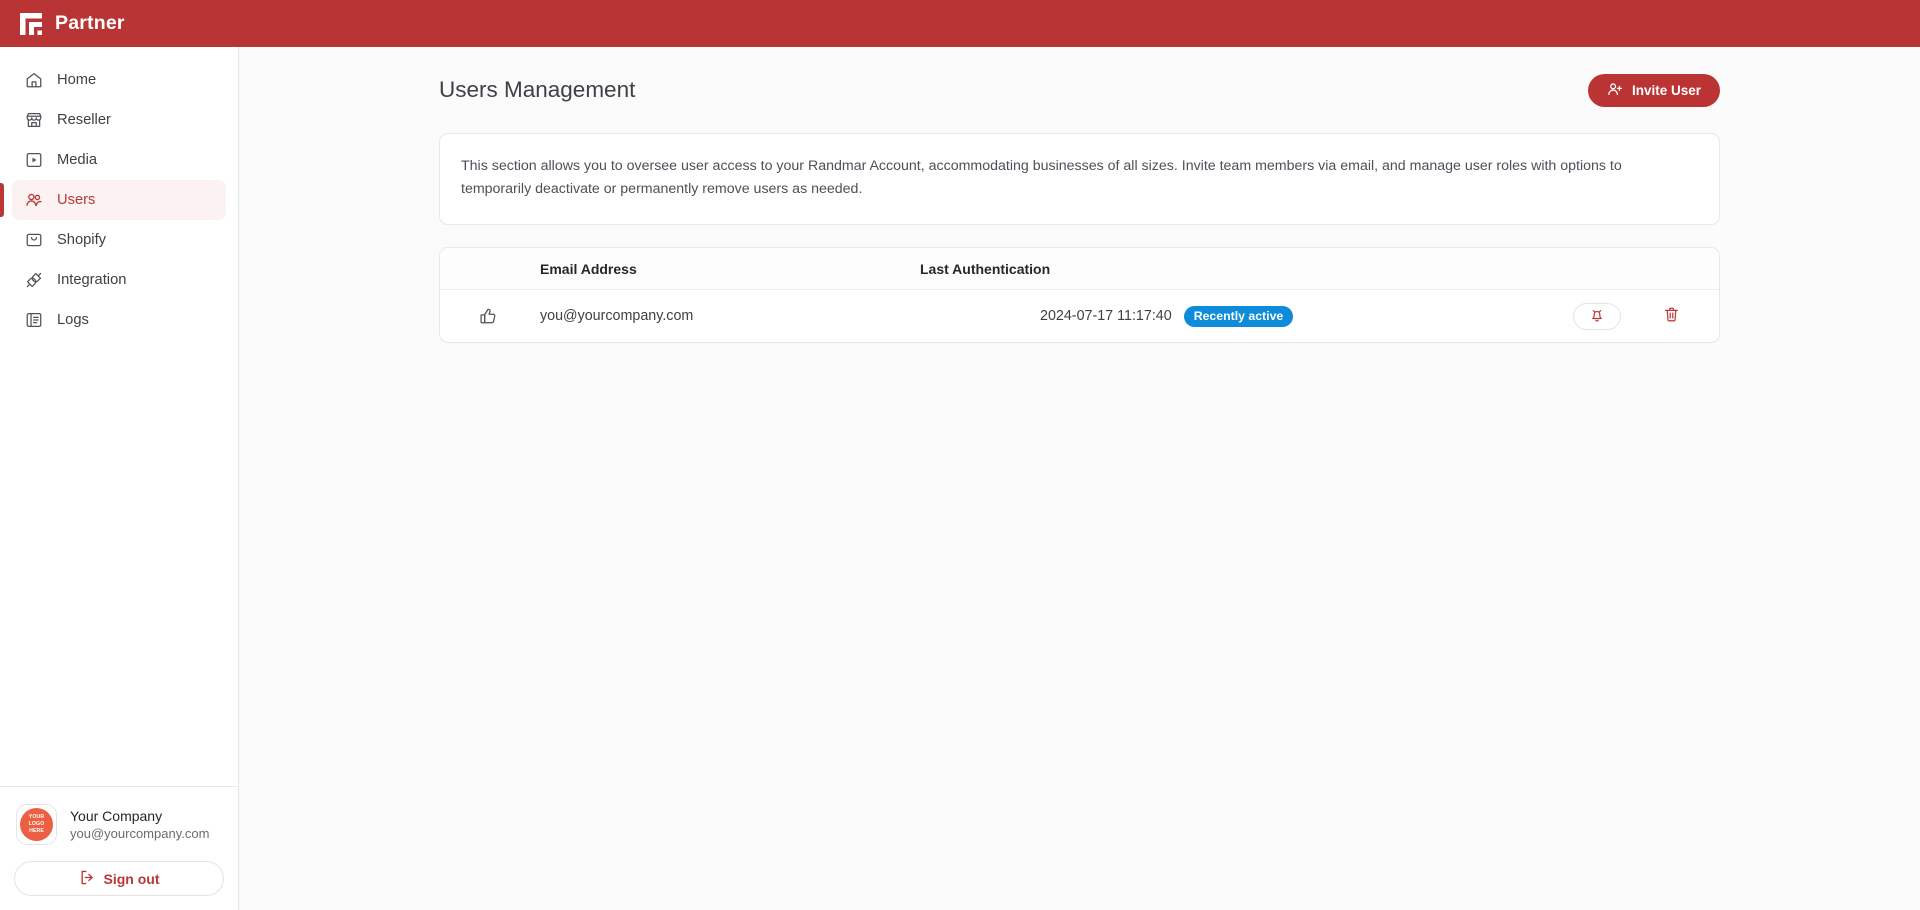  What do you see at coordinates (140, 833) in the screenshot?
I see `account-email: you@yourcompany.com` at bounding box center [140, 833].